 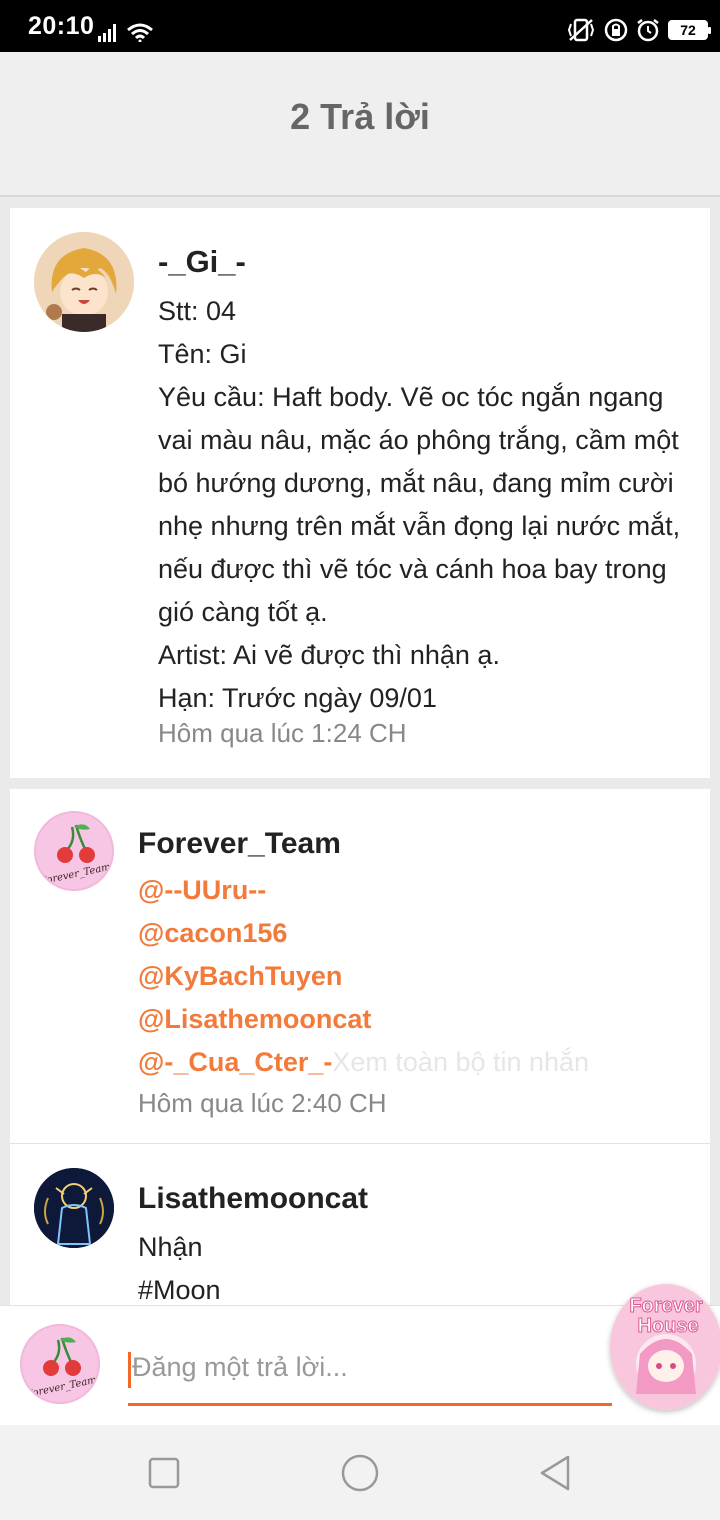 I want to click on mention-link: @cacon156, so click(x=212, y=933).